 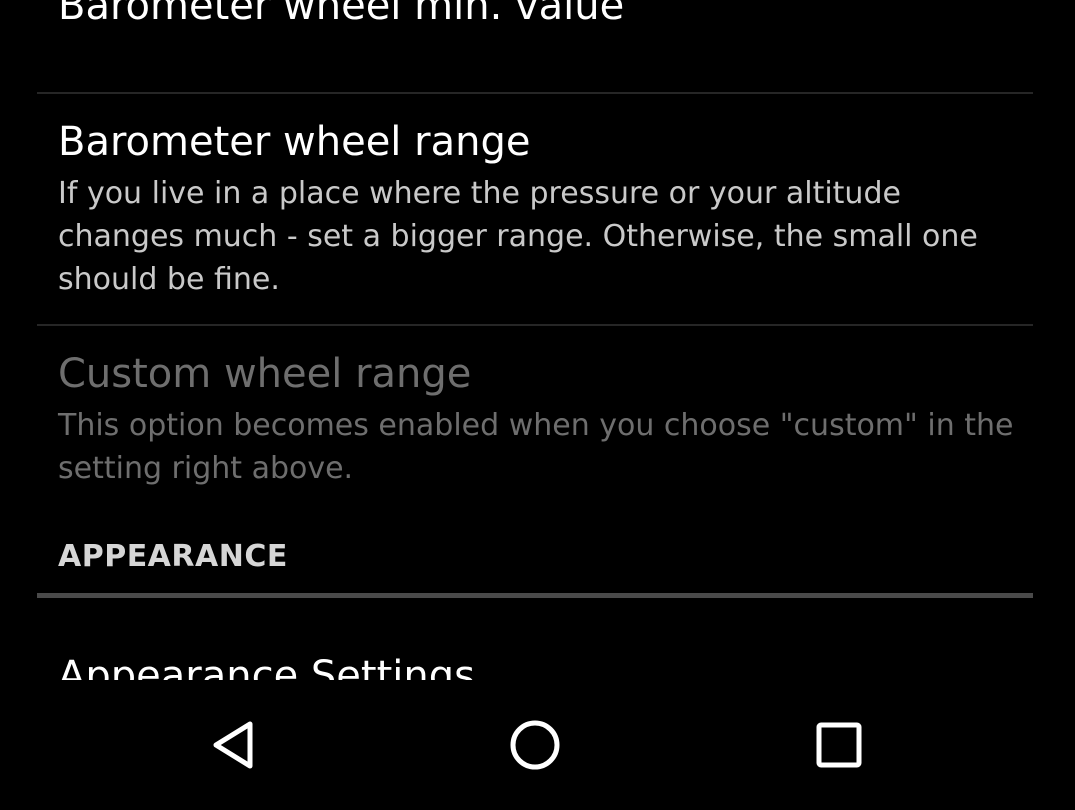 What do you see at coordinates (535, 595) in the screenshot?
I see `category-divider` at bounding box center [535, 595].